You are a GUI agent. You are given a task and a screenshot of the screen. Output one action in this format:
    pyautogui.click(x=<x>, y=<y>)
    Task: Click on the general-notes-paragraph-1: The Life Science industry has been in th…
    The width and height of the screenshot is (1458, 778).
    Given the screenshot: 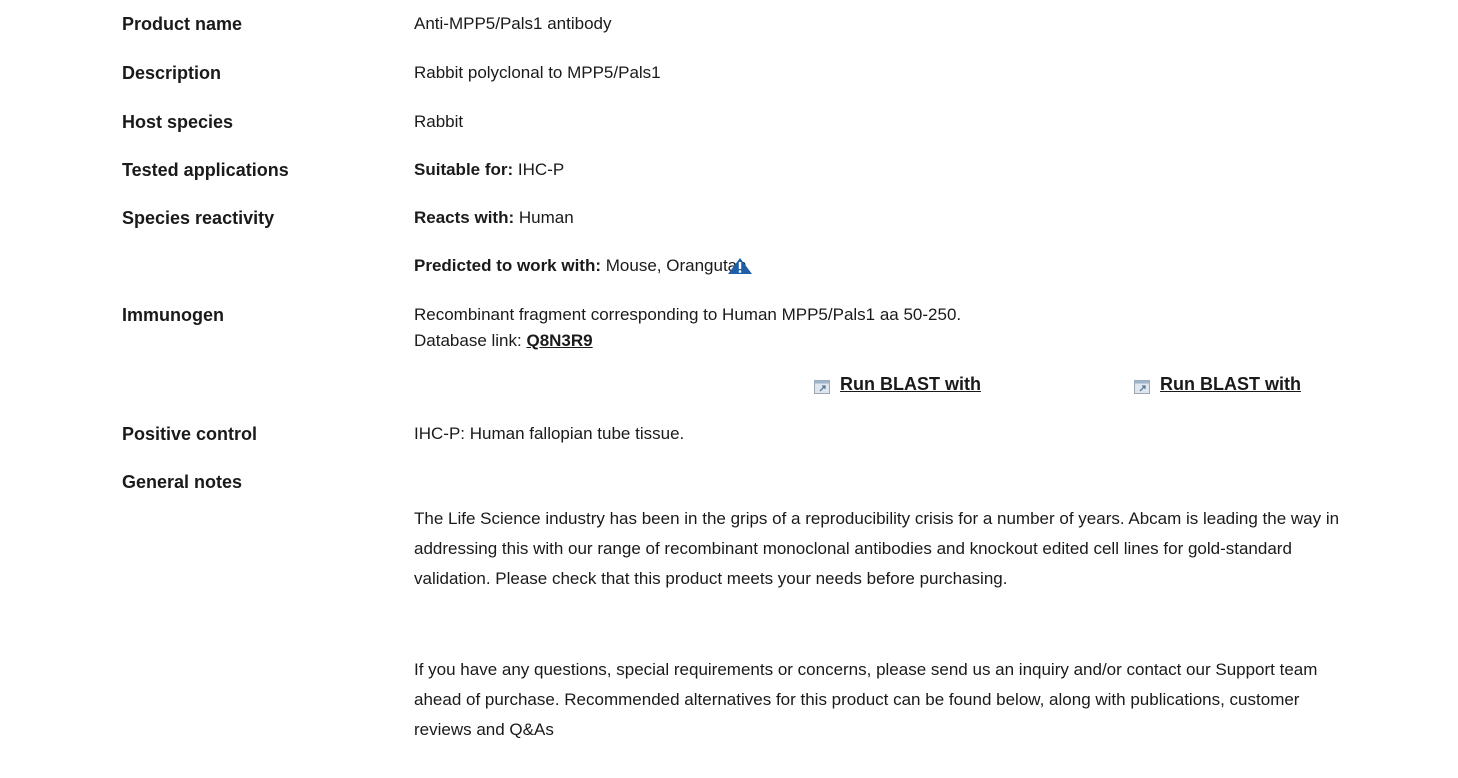 What is the action you would take?
    pyautogui.click(x=877, y=548)
    